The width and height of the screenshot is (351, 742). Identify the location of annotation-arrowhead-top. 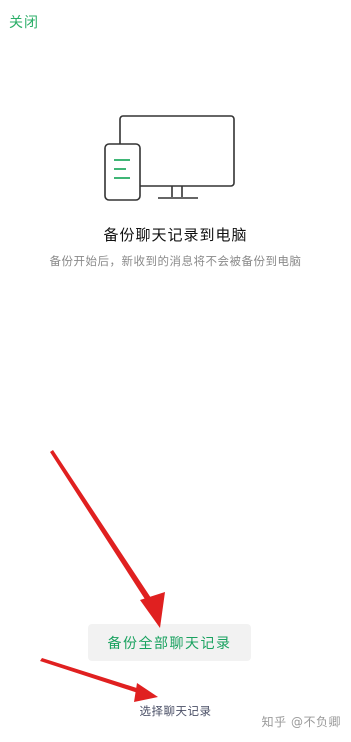
(152, 610).